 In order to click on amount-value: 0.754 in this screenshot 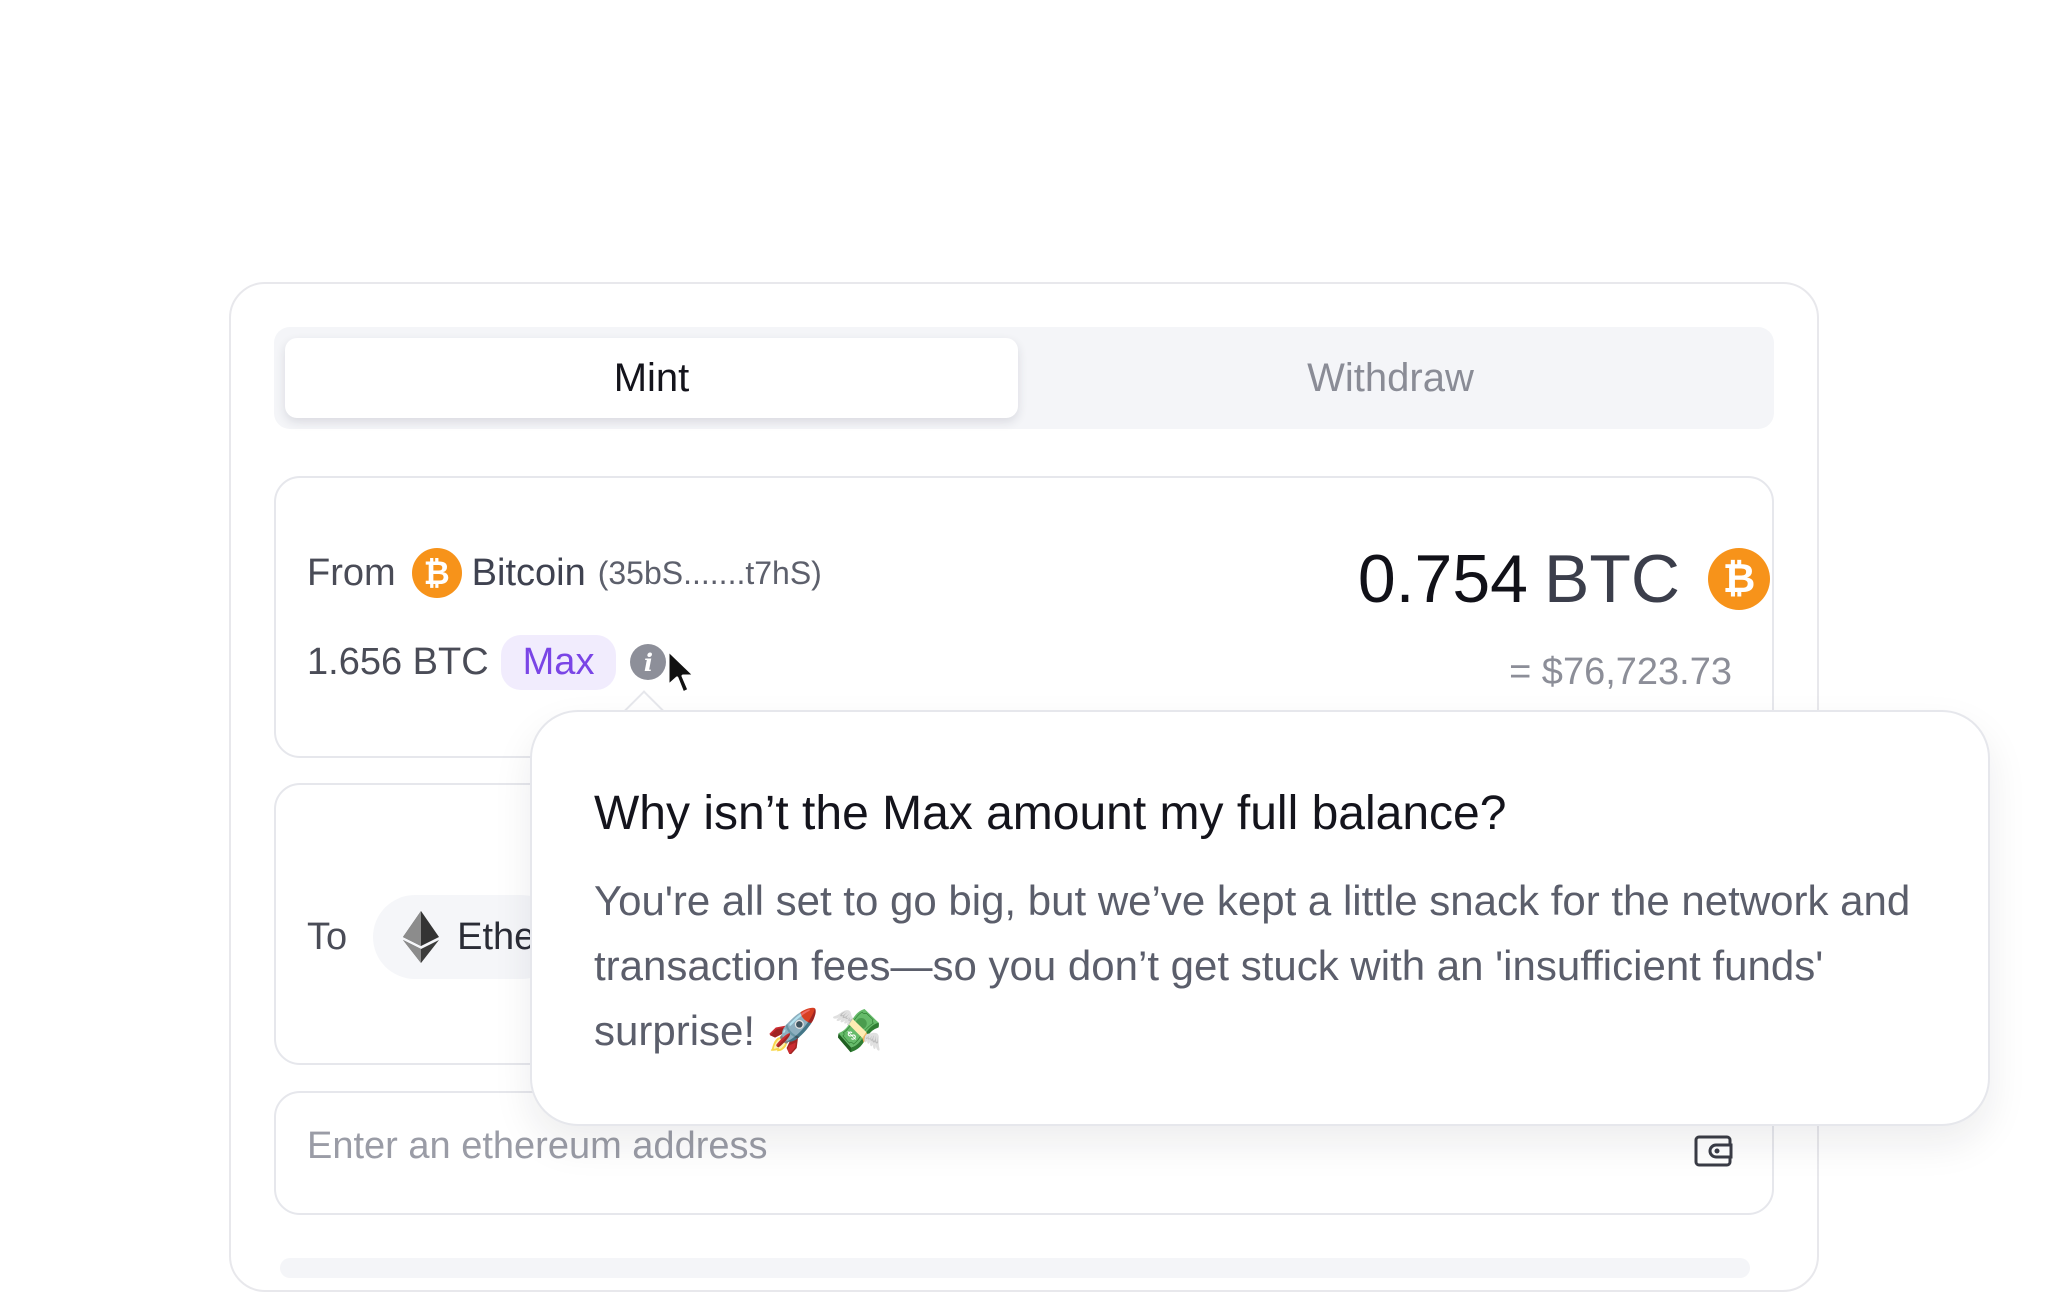, I will do `click(1443, 579)`.